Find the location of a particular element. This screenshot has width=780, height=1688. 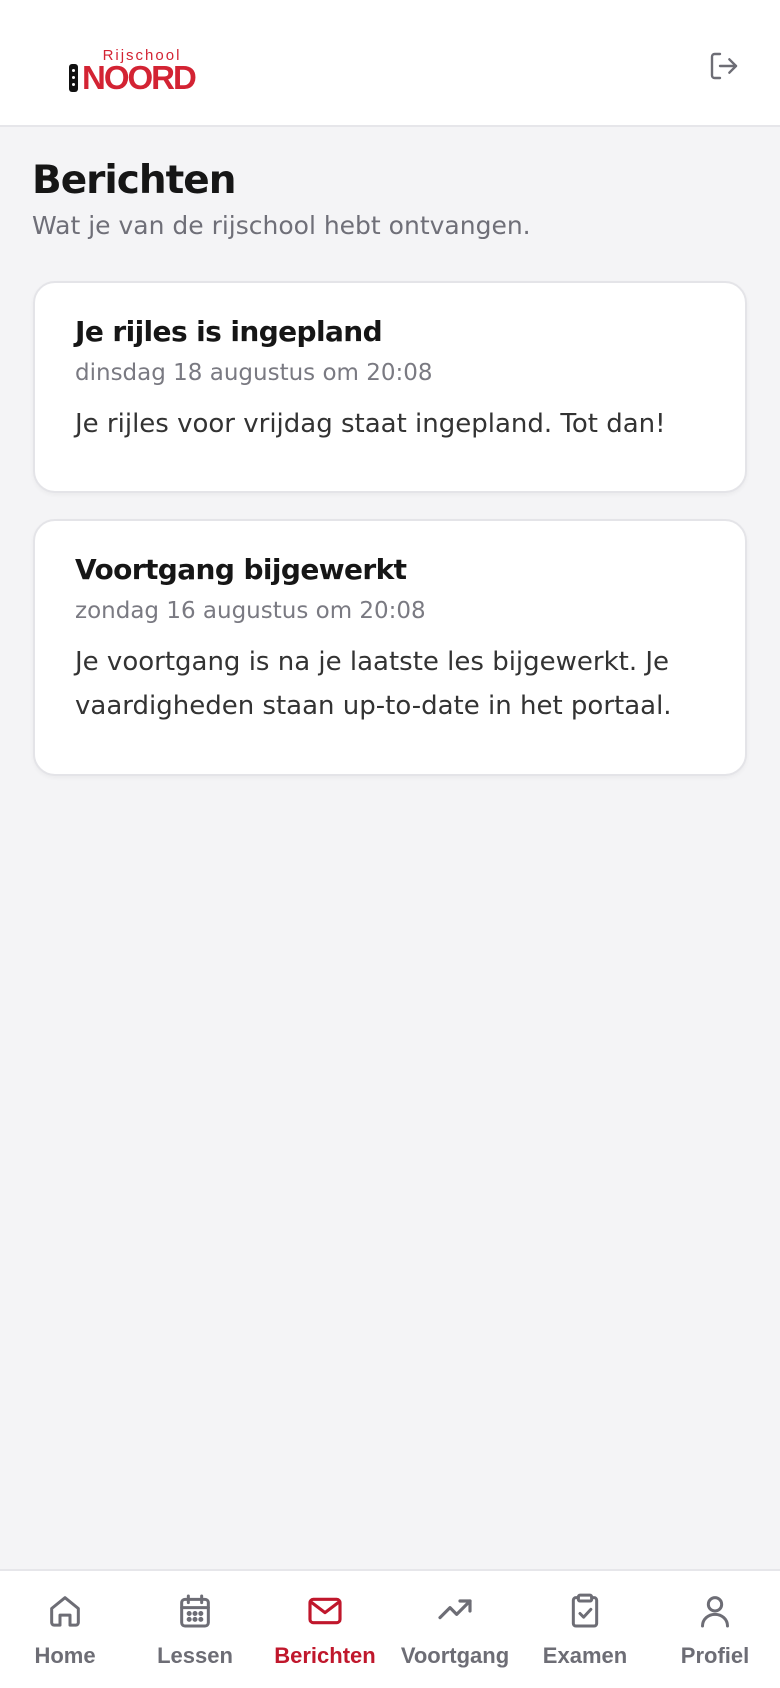

calendar-icon is located at coordinates (195, 1611).